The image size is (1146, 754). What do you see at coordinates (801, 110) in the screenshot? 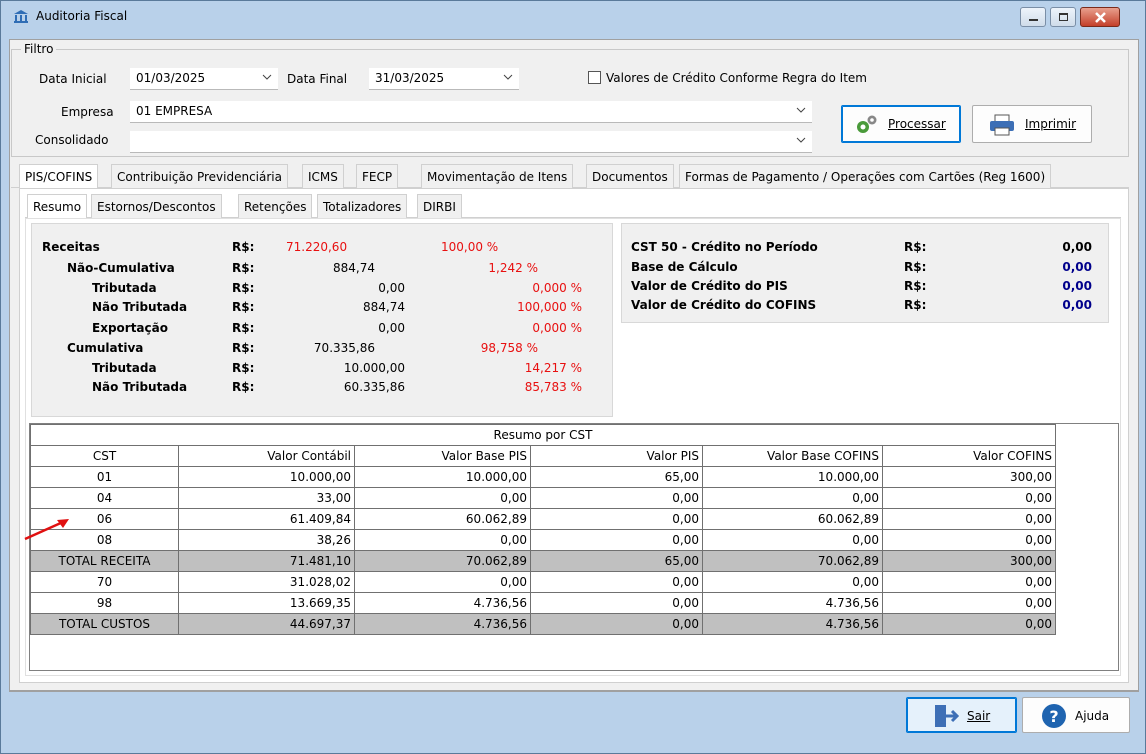
I see `chevron-down-icon` at bounding box center [801, 110].